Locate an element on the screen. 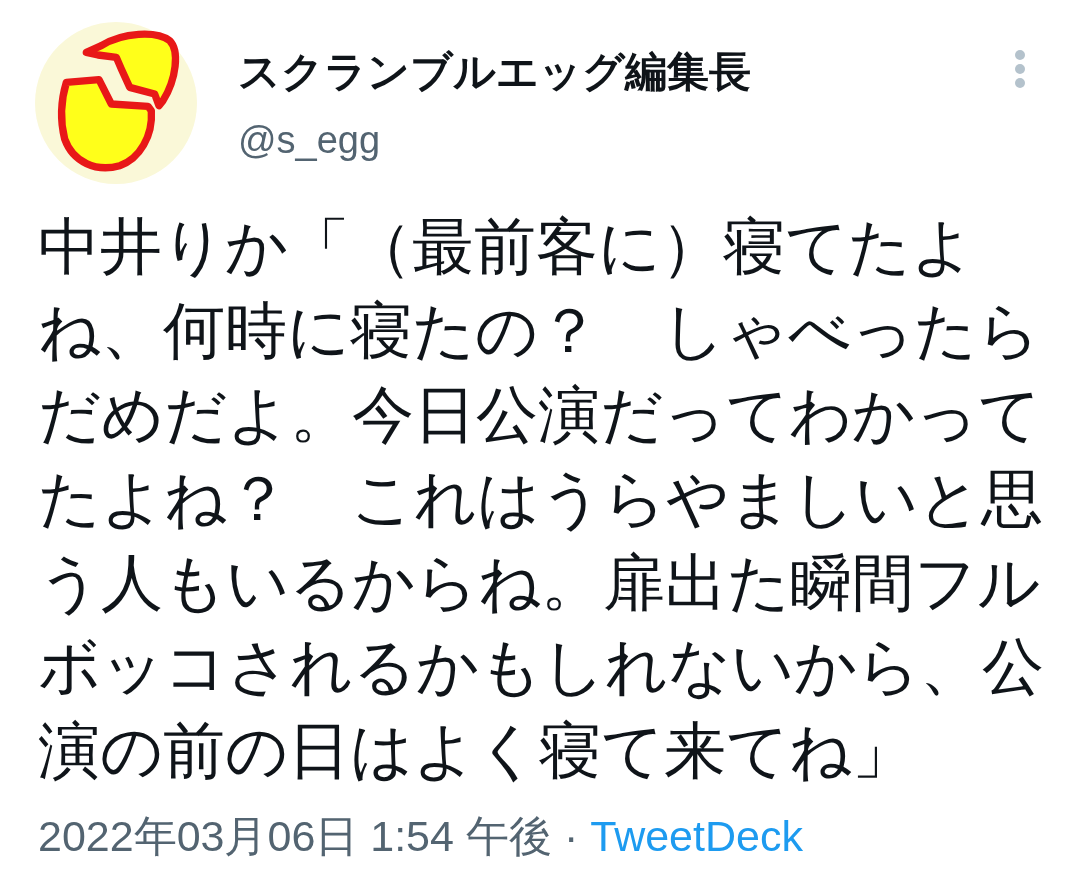 This screenshot has width=1080, height=873. user-handle: @s_egg is located at coordinates (309, 140).